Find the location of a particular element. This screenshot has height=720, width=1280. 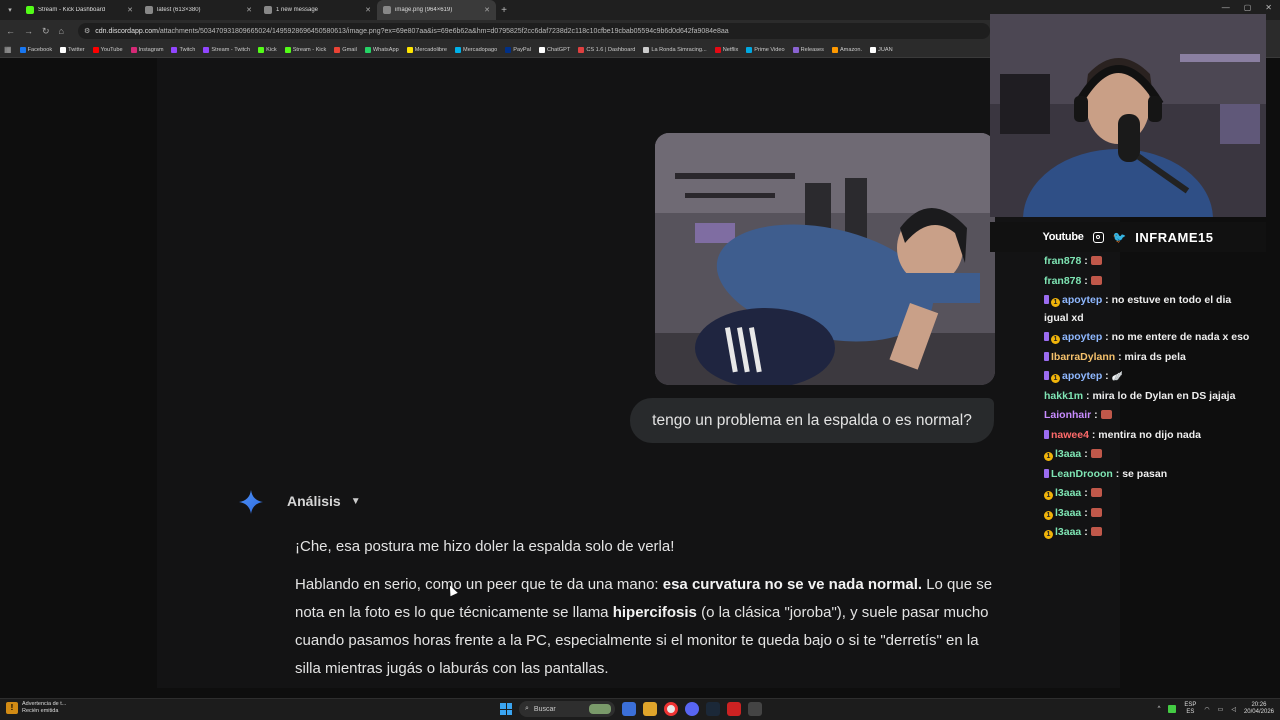

bookmark-item: ChatGPT is located at coordinates (554, 49).